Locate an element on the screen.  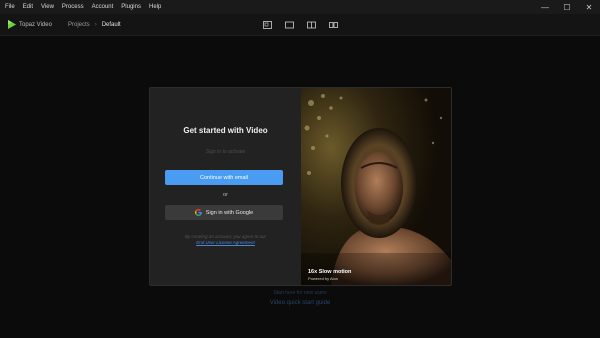
promo-caption-subtitle: Powered by Aion is located at coordinates (323, 278).